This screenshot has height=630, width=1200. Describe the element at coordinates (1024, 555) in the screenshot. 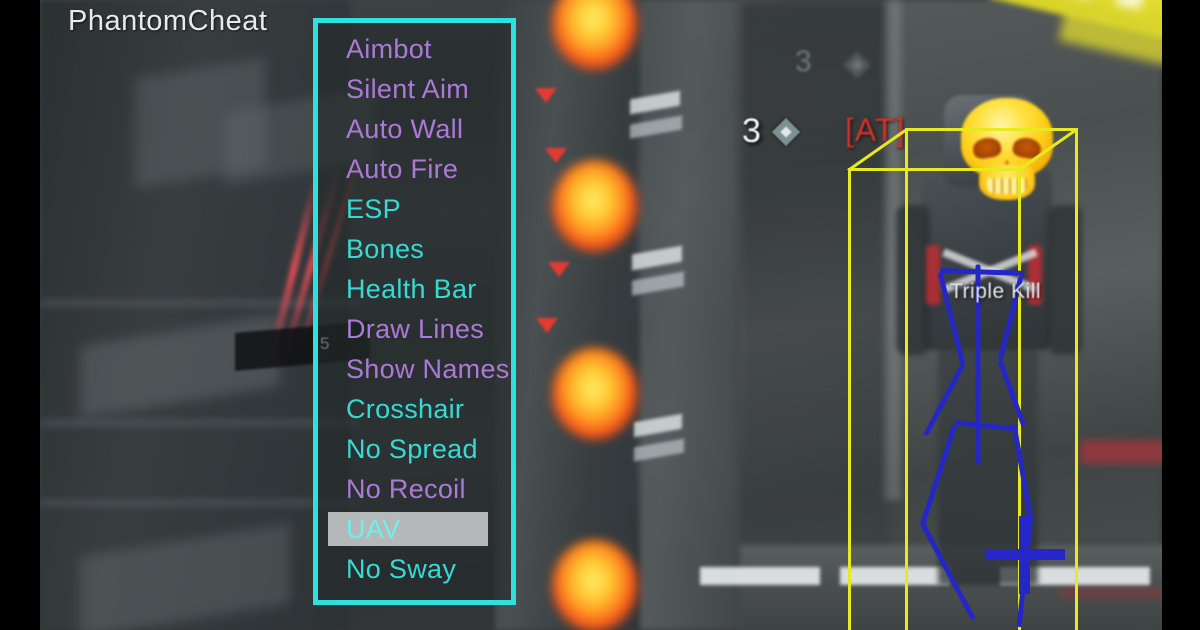

I see `crosshair-vertical` at that location.